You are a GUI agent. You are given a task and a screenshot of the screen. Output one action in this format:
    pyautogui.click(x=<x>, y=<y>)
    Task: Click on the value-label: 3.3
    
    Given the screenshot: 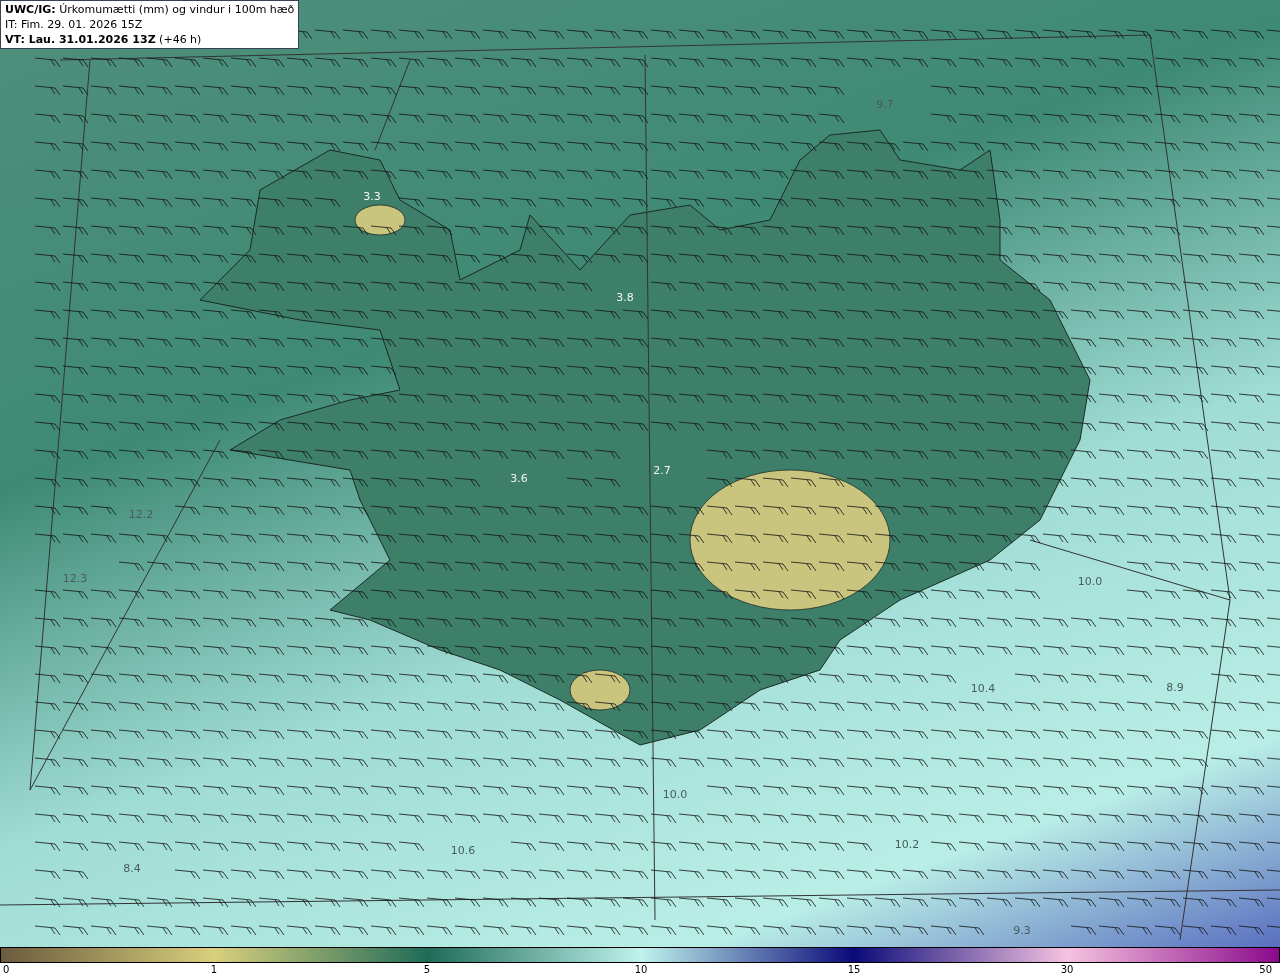 What is the action you would take?
    pyautogui.click(x=372, y=196)
    